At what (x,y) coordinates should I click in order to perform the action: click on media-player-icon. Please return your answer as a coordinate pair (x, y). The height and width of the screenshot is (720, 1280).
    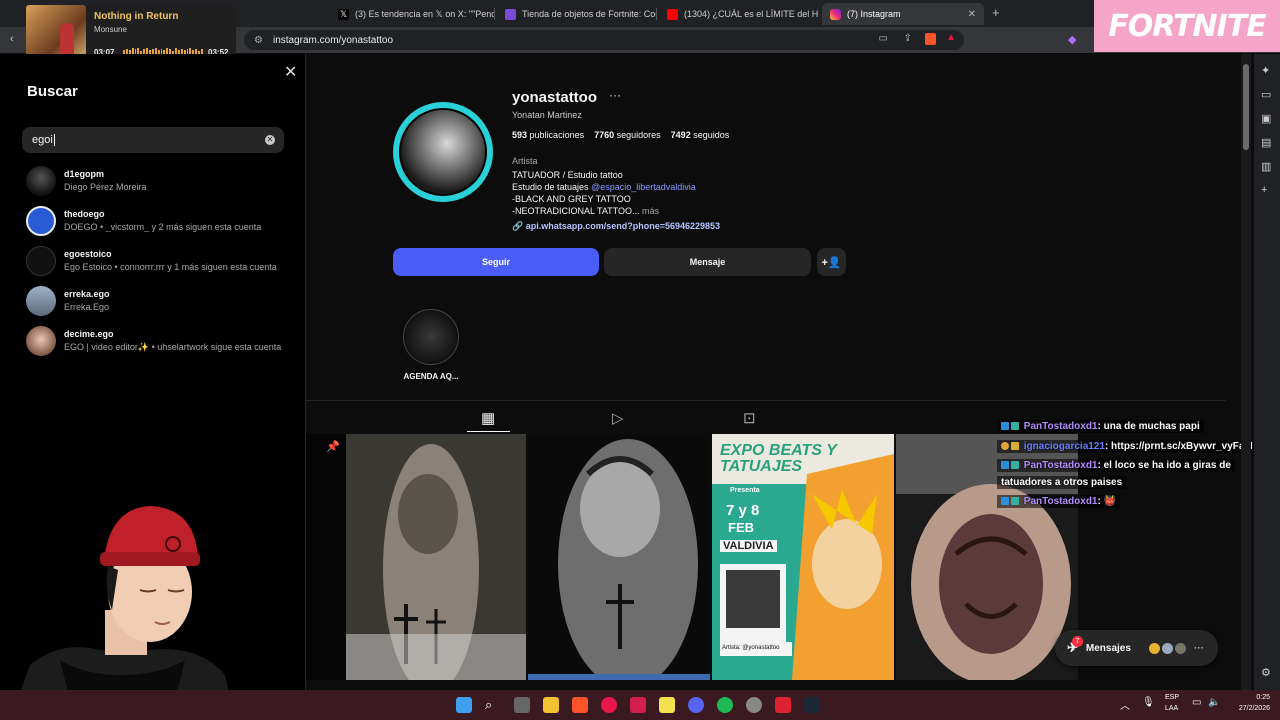
    Looking at the image, I should click on (609, 705).